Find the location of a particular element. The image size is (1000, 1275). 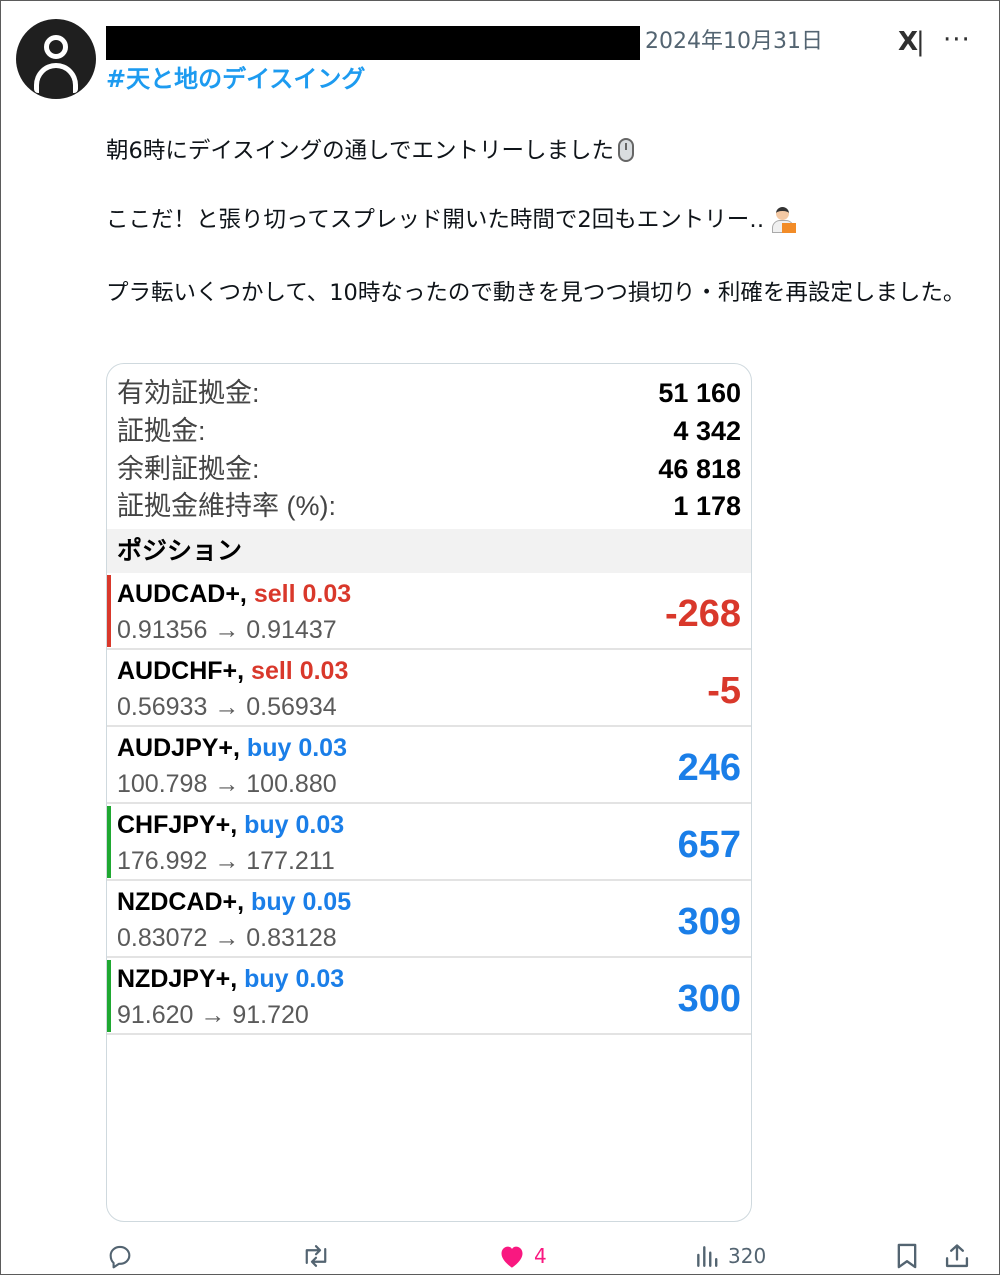

post-paragraph-2: ここだ！と張り切ってスプレッド開いた時間で2回もエントリー‥ is located at coordinates (541, 220).